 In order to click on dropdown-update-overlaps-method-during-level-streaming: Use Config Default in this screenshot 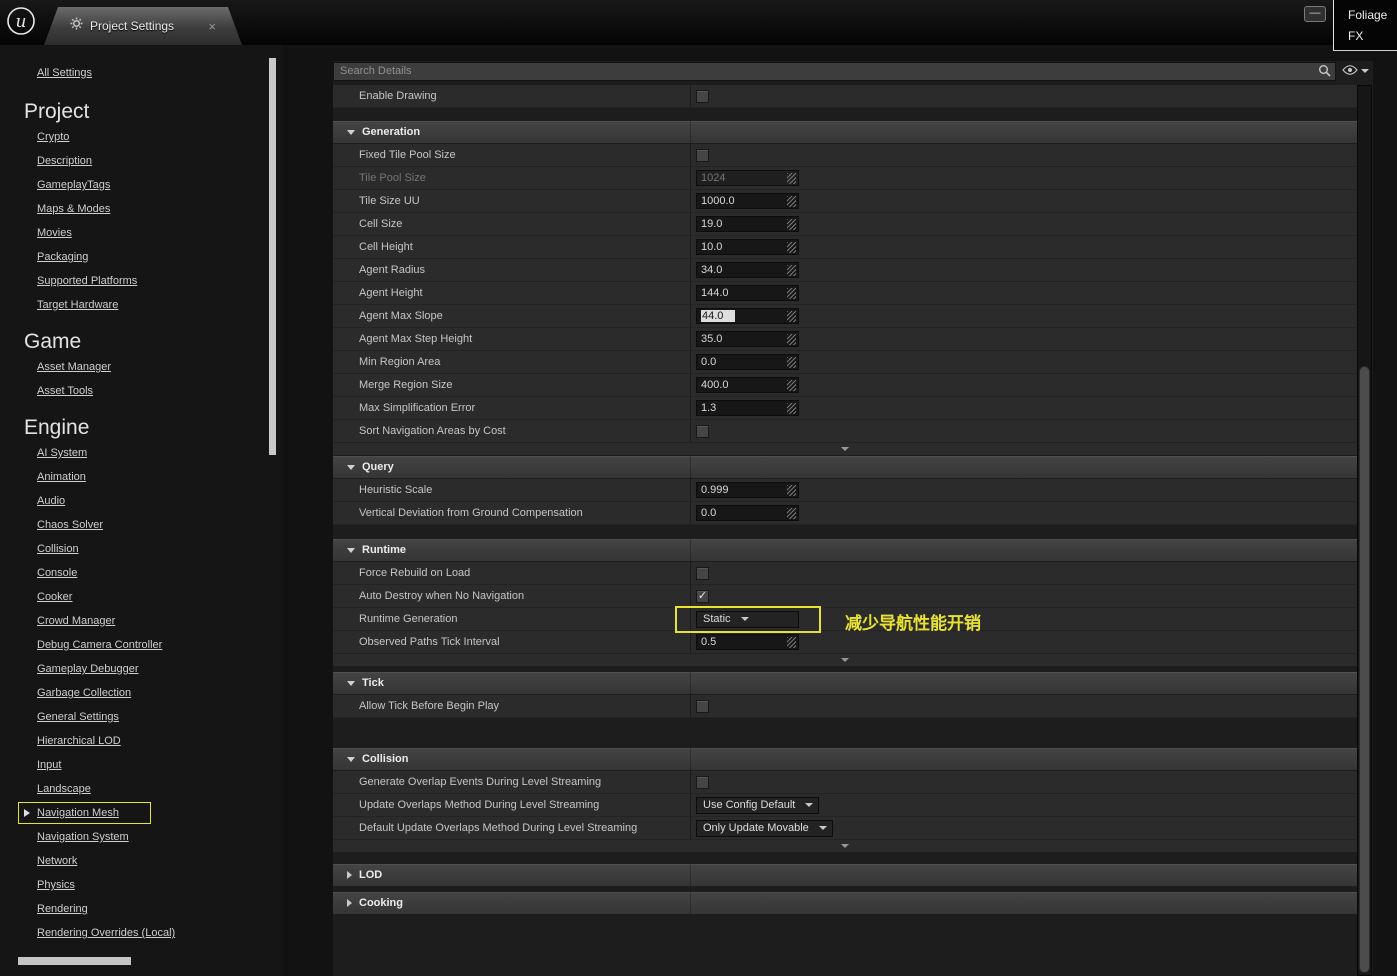, I will do `click(758, 805)`.